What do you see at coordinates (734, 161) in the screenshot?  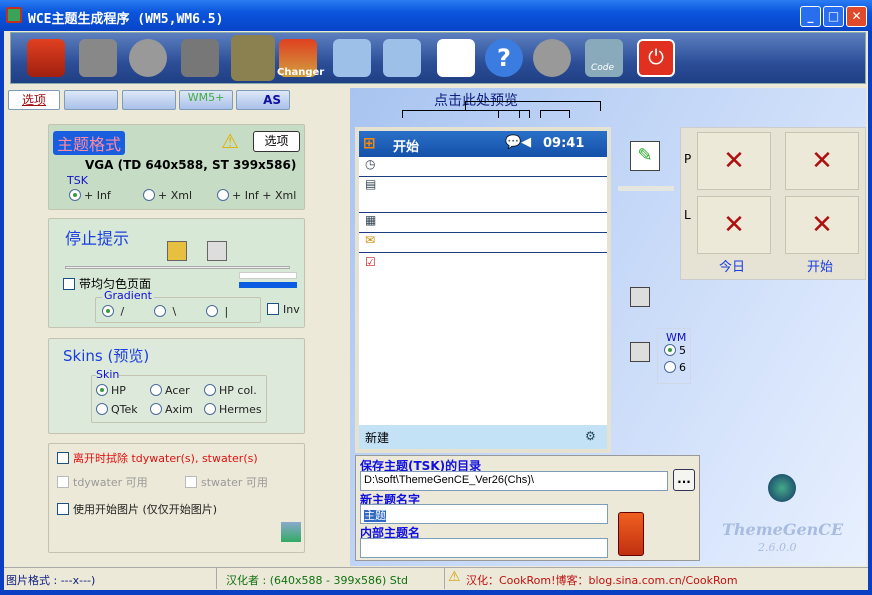 I see `tile-today-portrait: ✕` at bounding box center [734, 161].